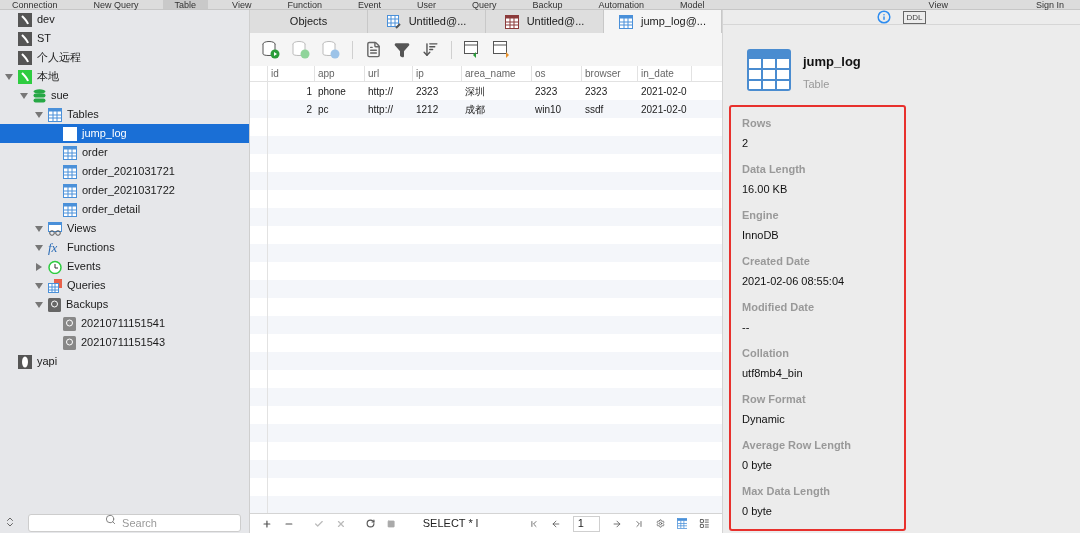  Describe the element at coordinates (124, 247) in the screenshot. I see `tree-item: fx Functions` at that location.